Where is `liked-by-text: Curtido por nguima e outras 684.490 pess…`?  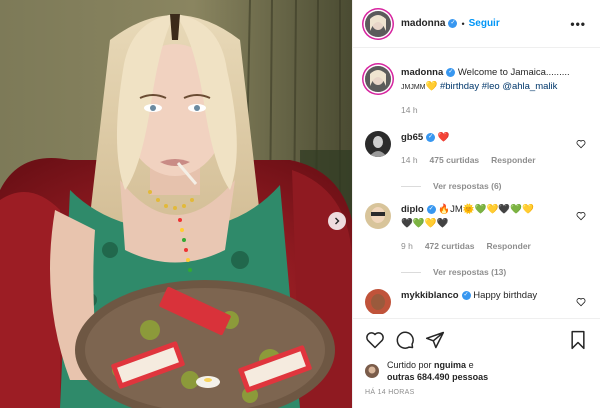 liked-by-text: Curtido por nguima e outras 684.490 pess… is located at coordinates (437, 371).